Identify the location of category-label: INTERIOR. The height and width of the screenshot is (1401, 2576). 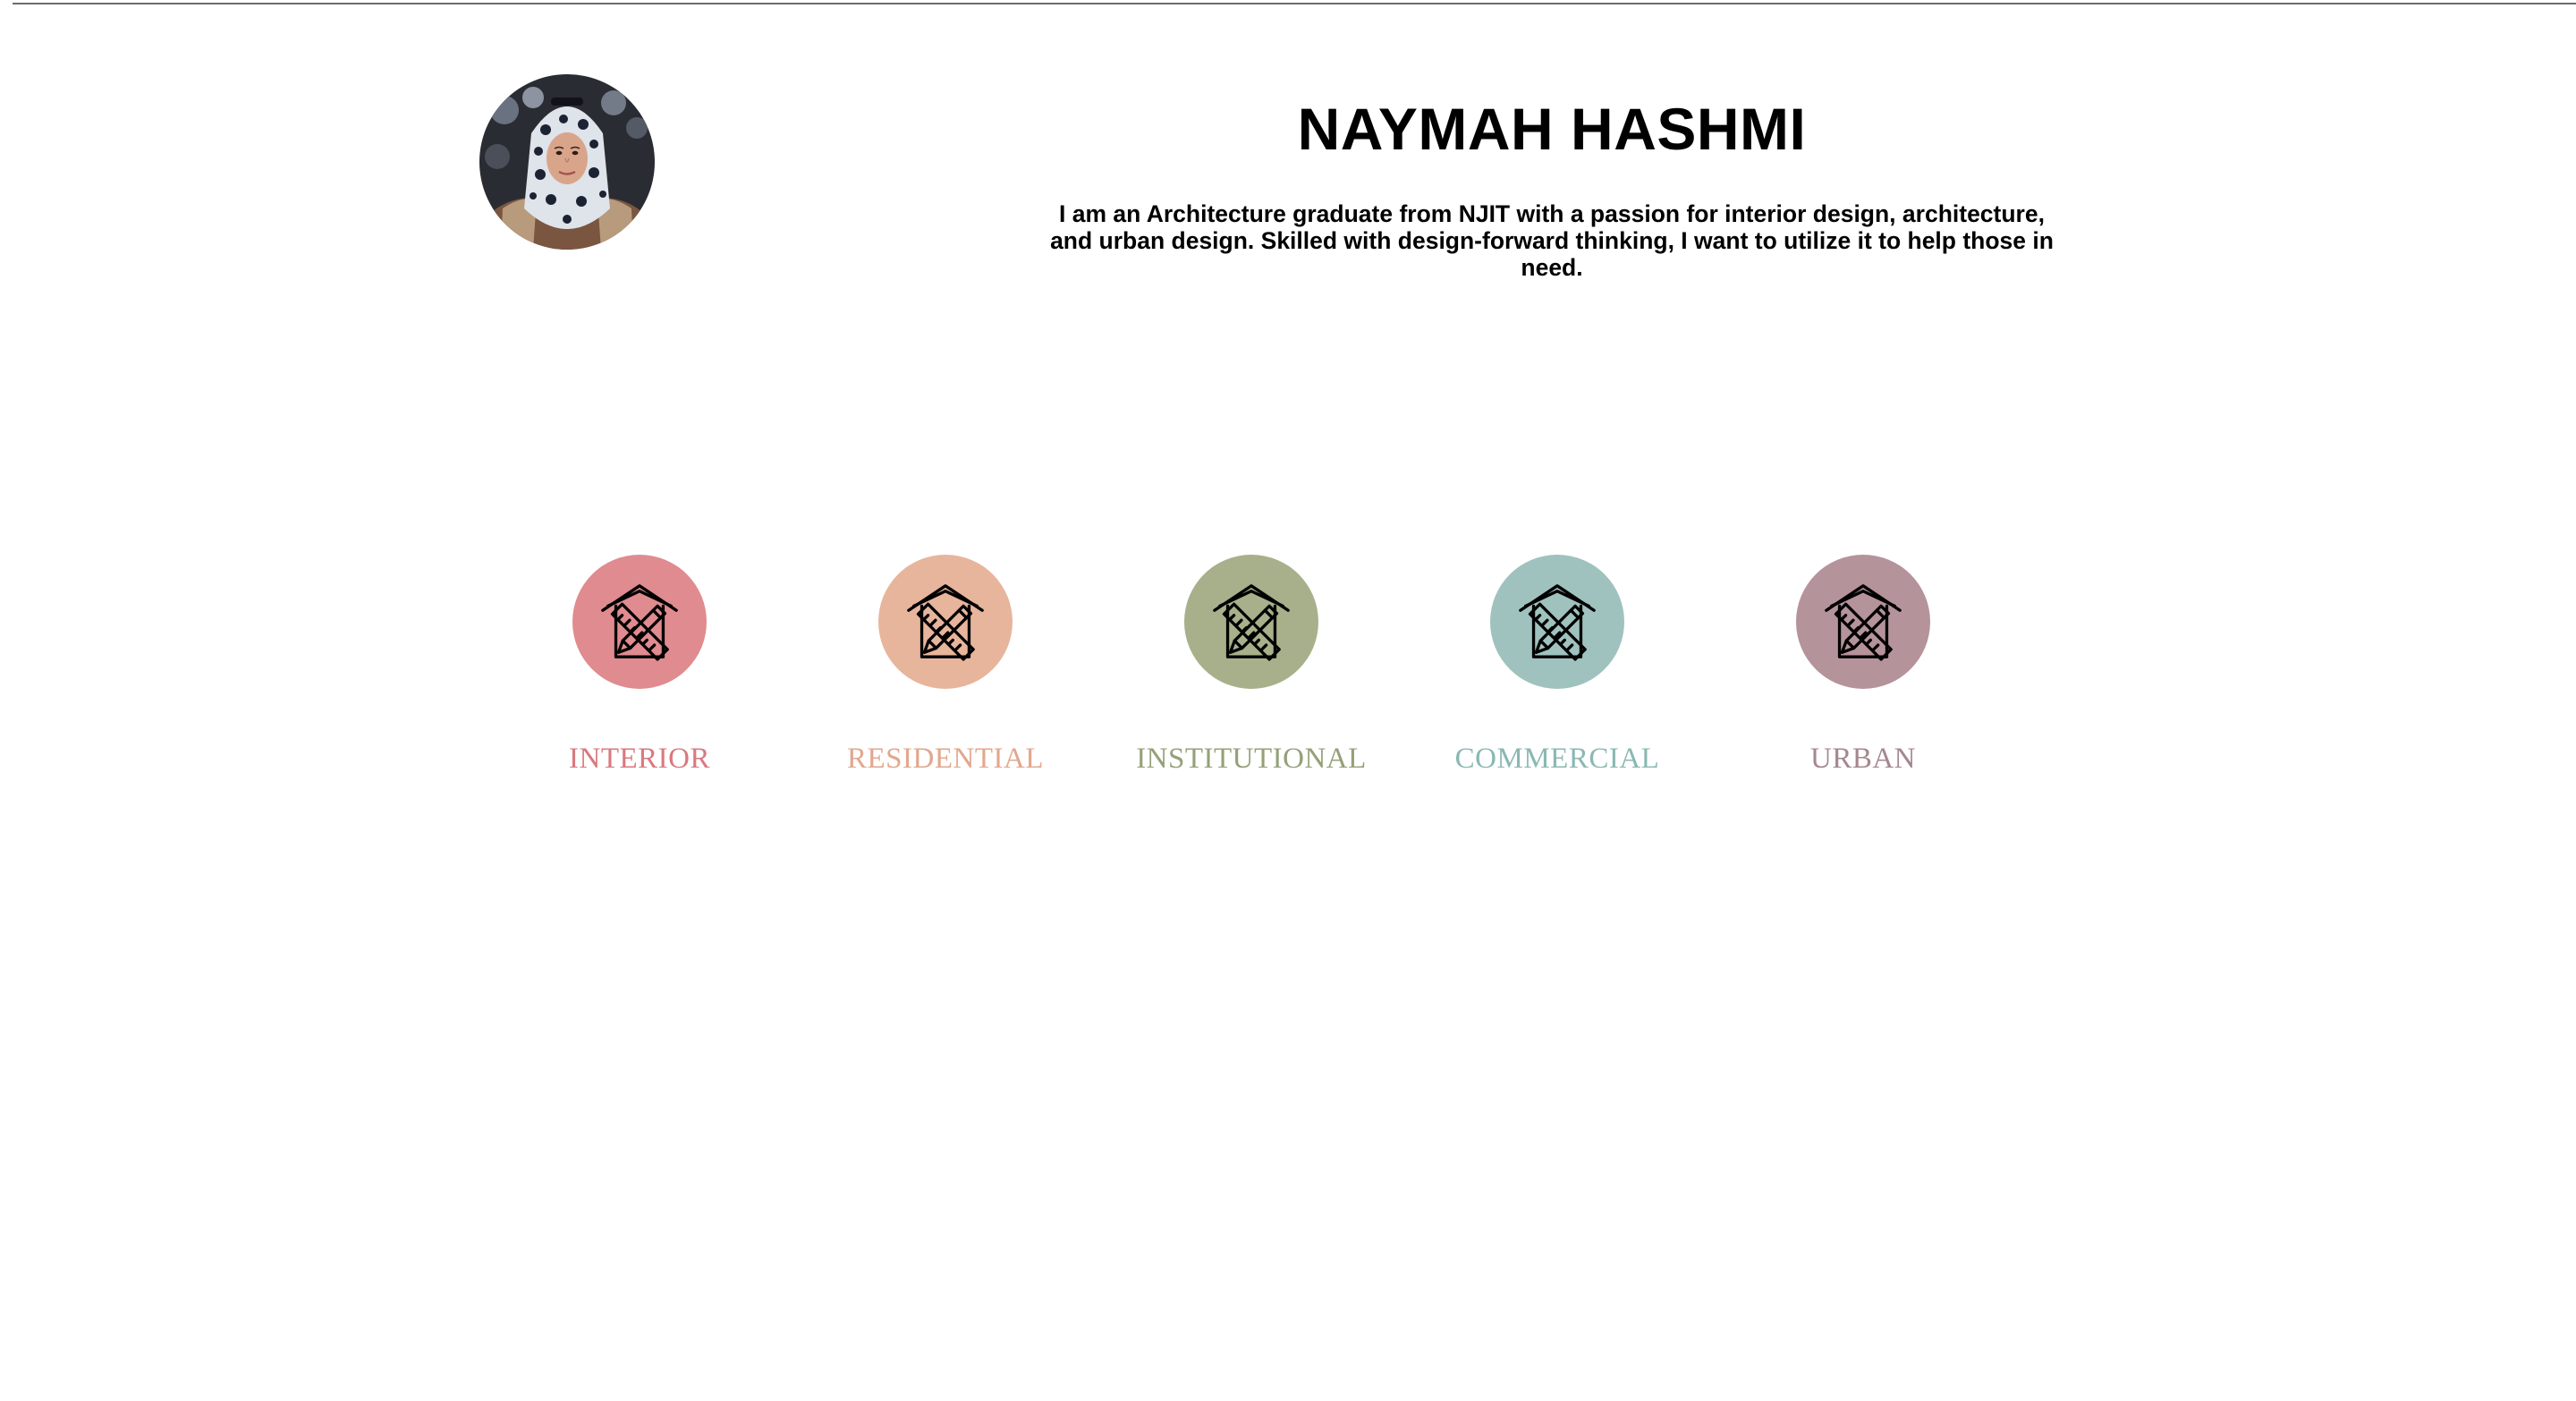
(640, 759).